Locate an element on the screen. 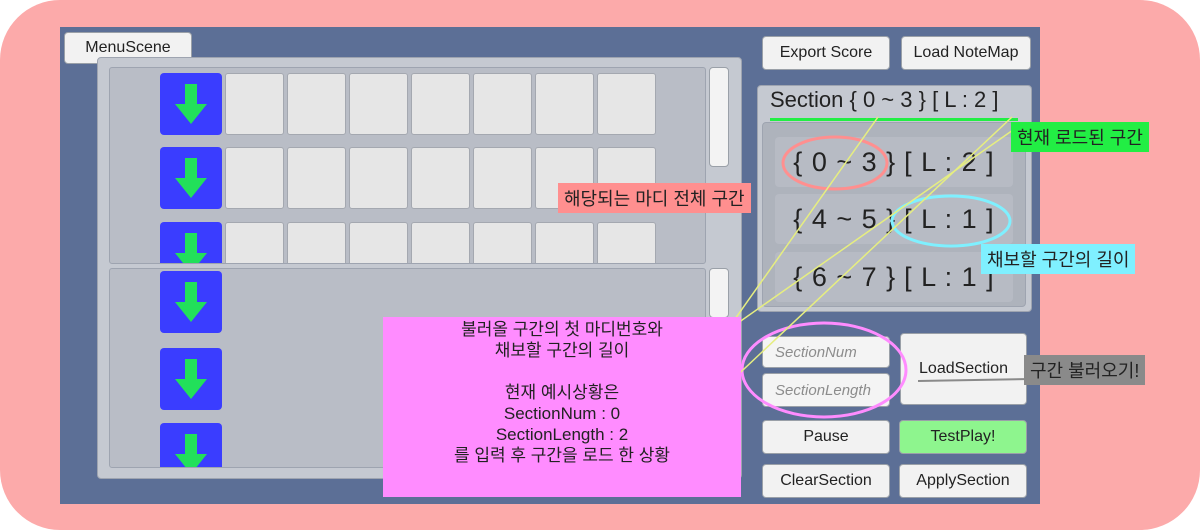 The width and height of the screenshot is (1200, 530). annotation-current-loaded: 현재 로드된 구간 is located at coordinates (1080, 137).